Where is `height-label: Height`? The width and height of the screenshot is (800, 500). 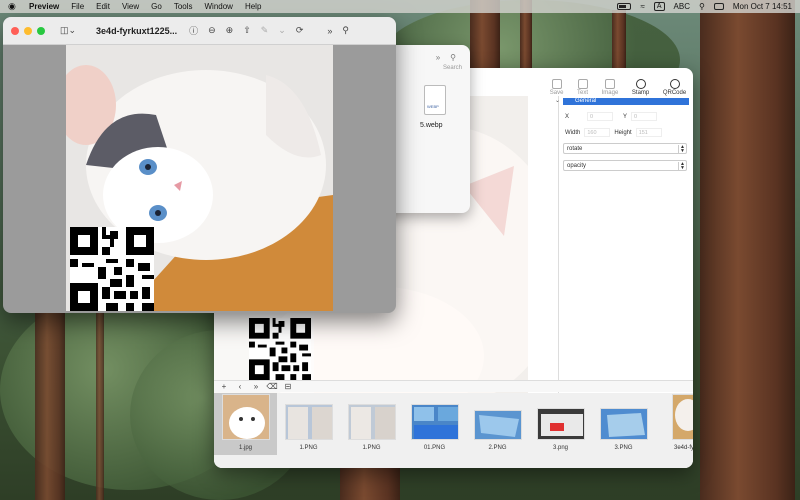
height-label: Height is located at coordinates (623, 132).